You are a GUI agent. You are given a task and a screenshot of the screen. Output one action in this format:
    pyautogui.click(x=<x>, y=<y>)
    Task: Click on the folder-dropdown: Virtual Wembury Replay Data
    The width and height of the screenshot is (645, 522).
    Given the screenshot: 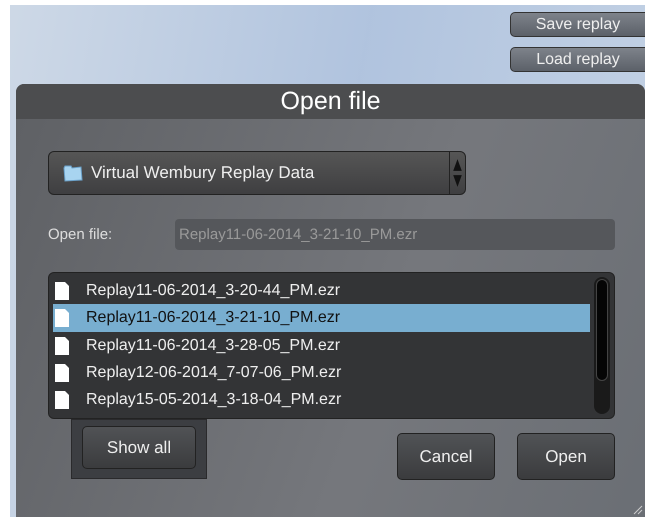 What is the action you would take?
    pyautogui.click(x=257, y=173)
    